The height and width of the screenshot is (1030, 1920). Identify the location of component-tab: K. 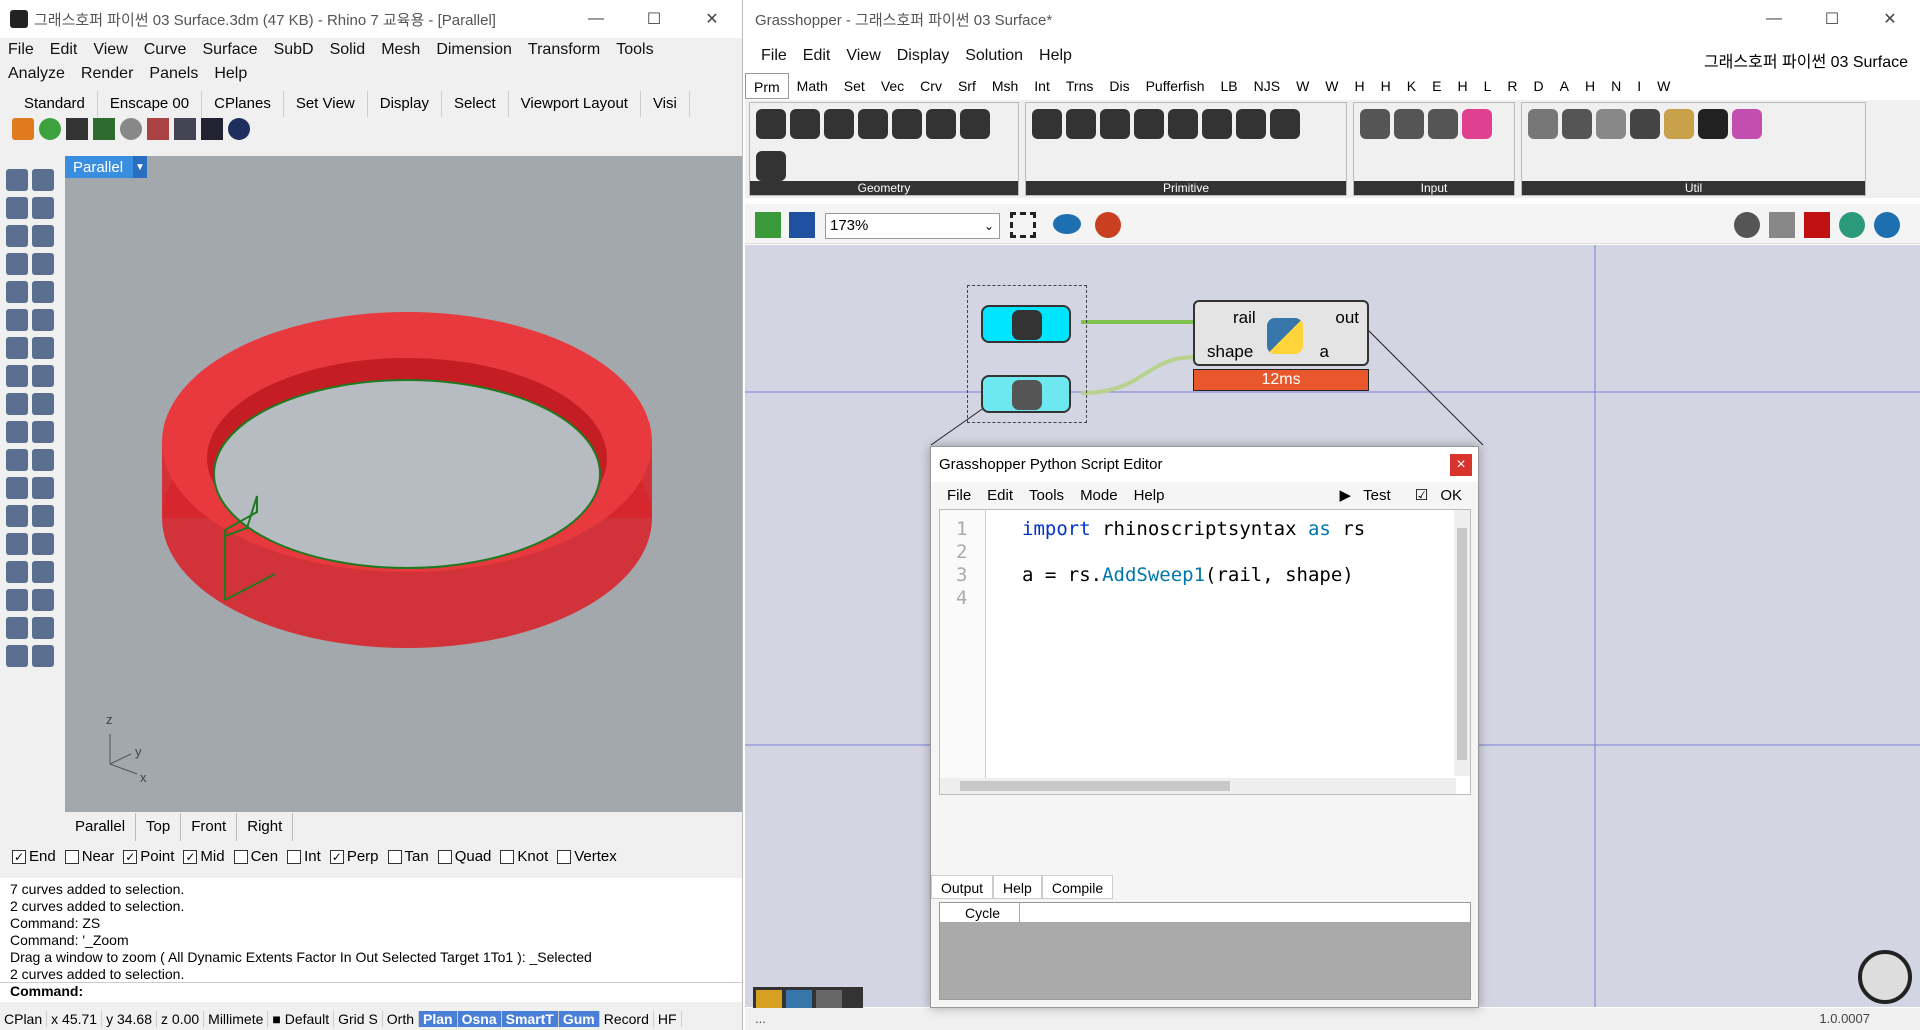
(1411, 86).